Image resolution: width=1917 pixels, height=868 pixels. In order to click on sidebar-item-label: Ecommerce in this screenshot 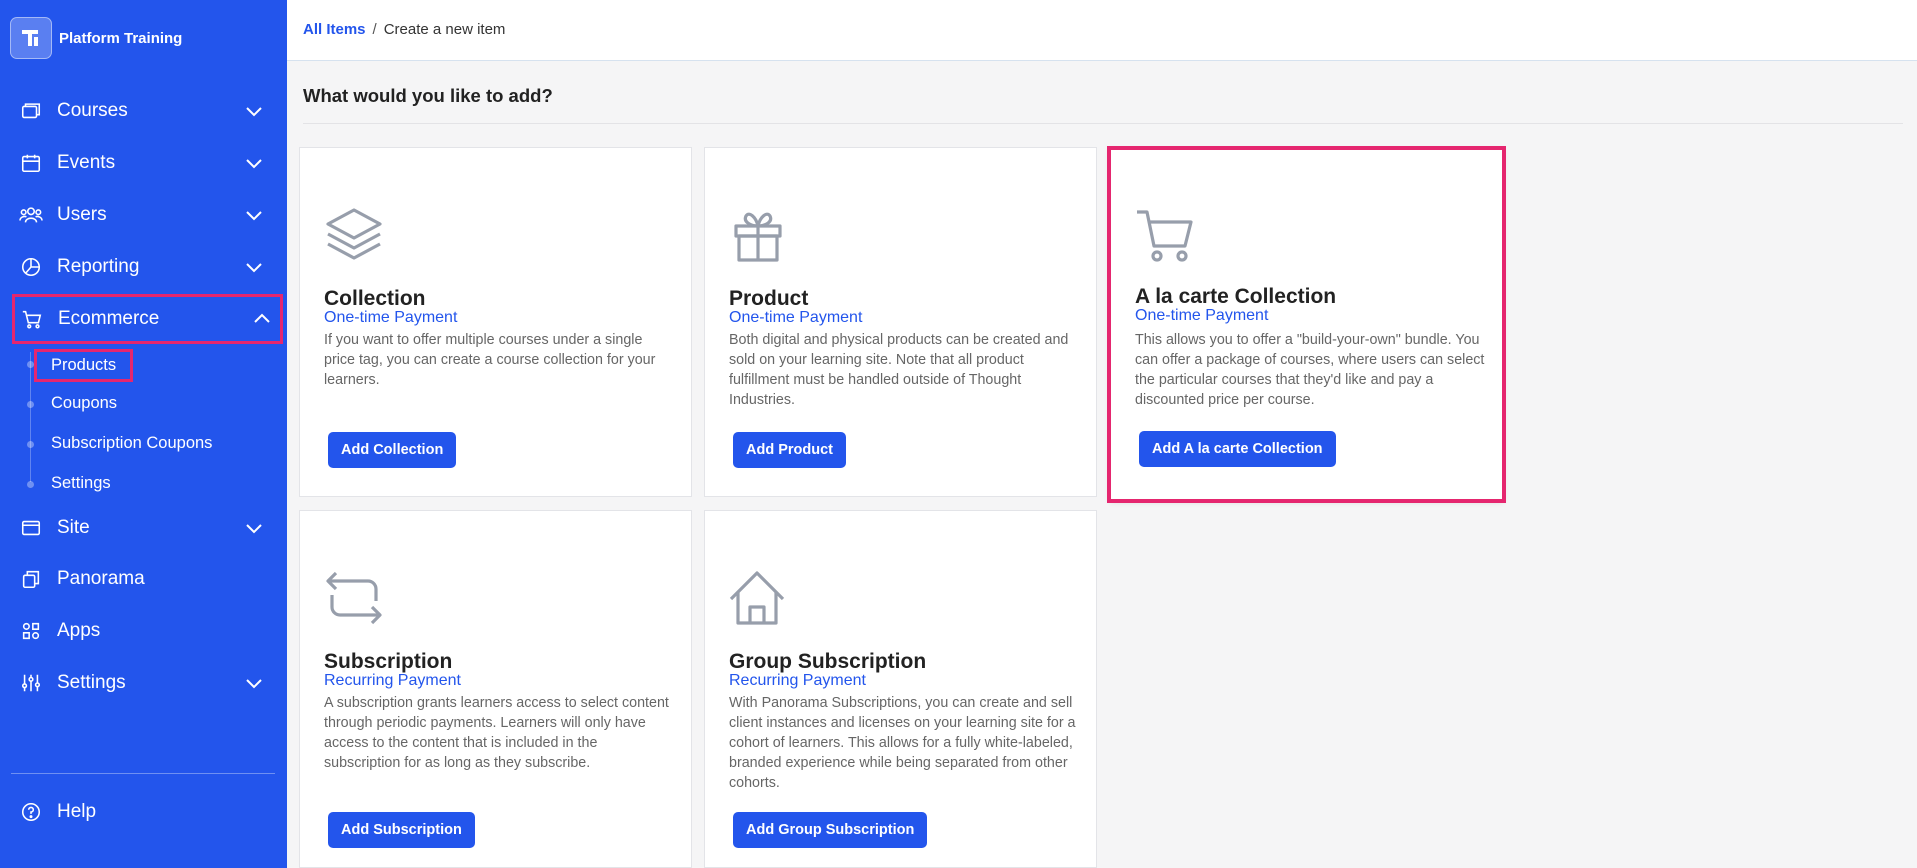, I will do `click(109, 318)`.